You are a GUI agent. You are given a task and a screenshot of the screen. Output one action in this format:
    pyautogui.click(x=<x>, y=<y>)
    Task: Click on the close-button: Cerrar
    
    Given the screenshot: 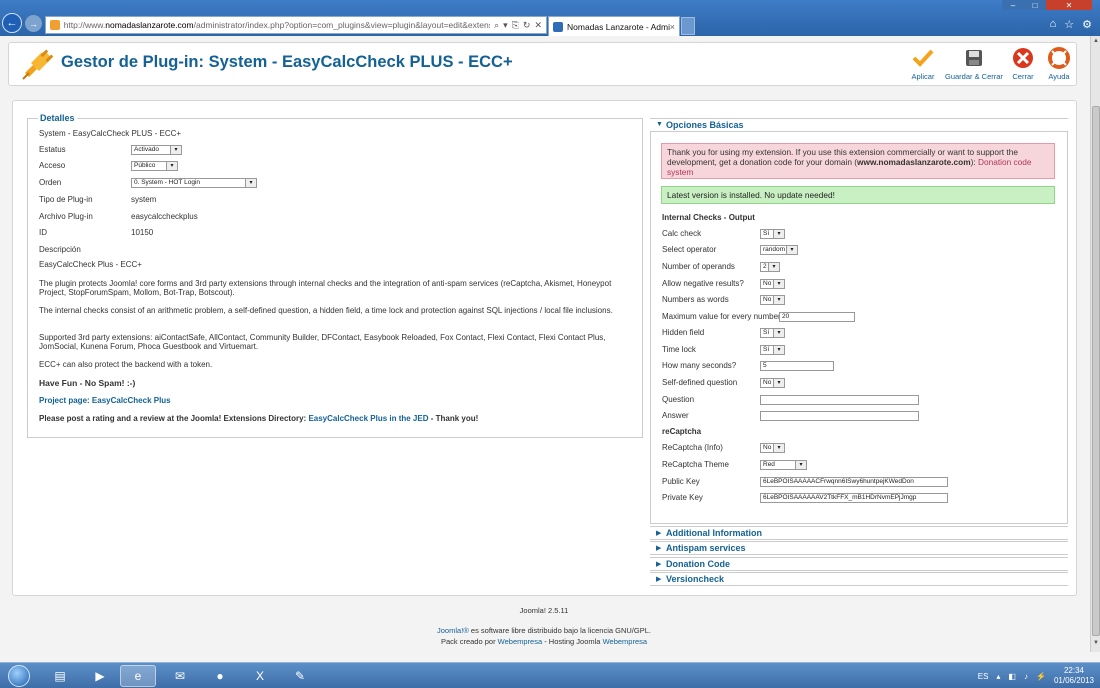 What is the action you would take?
    pyautogui.click(x=1023, y=63)
    